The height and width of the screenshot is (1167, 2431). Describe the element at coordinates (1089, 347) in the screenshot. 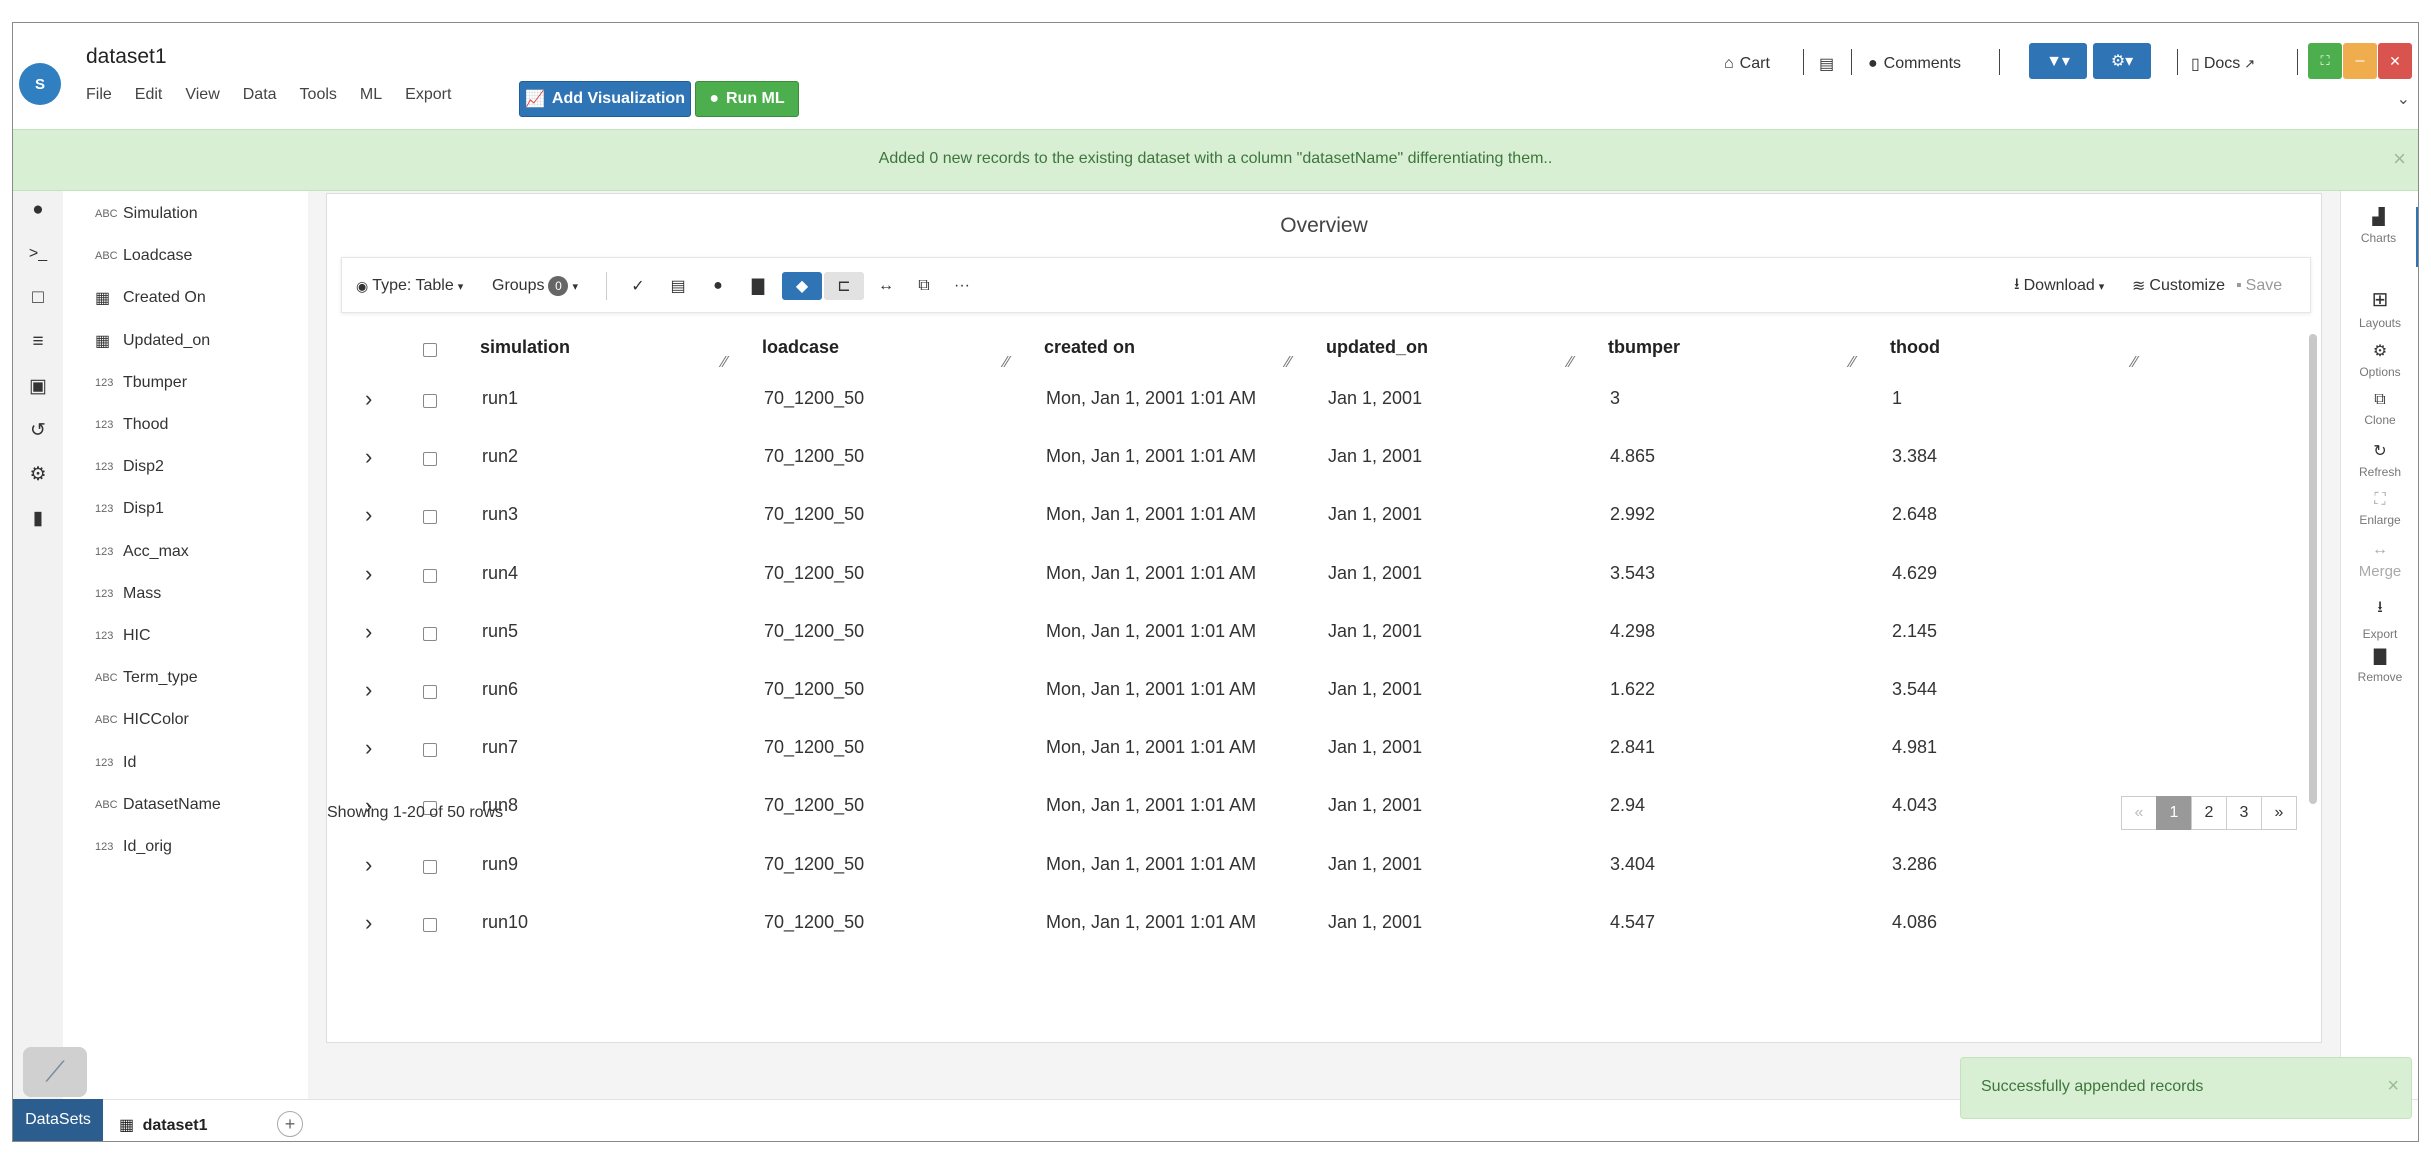

I see `column-header: created on` at that location.